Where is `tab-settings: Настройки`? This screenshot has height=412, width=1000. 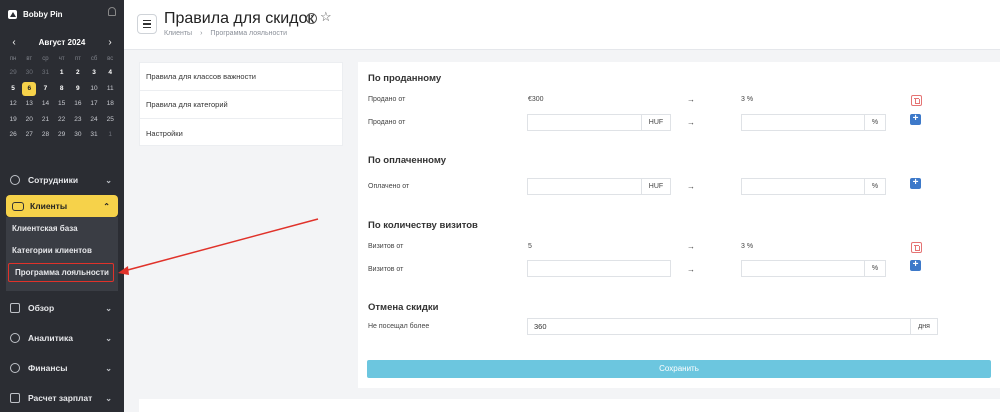 tab-settings: Настройки is located at coordinates (241, 133).